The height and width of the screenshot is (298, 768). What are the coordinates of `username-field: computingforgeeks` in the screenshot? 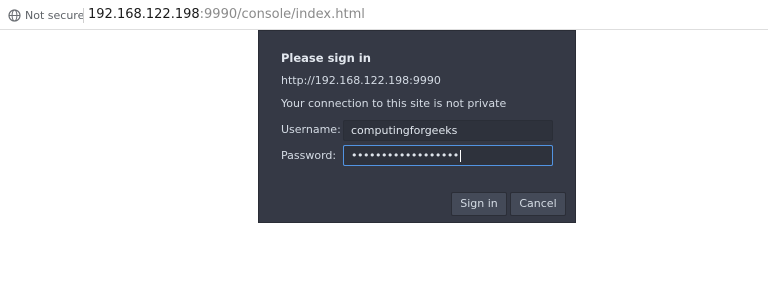 It's located at (448, 130).